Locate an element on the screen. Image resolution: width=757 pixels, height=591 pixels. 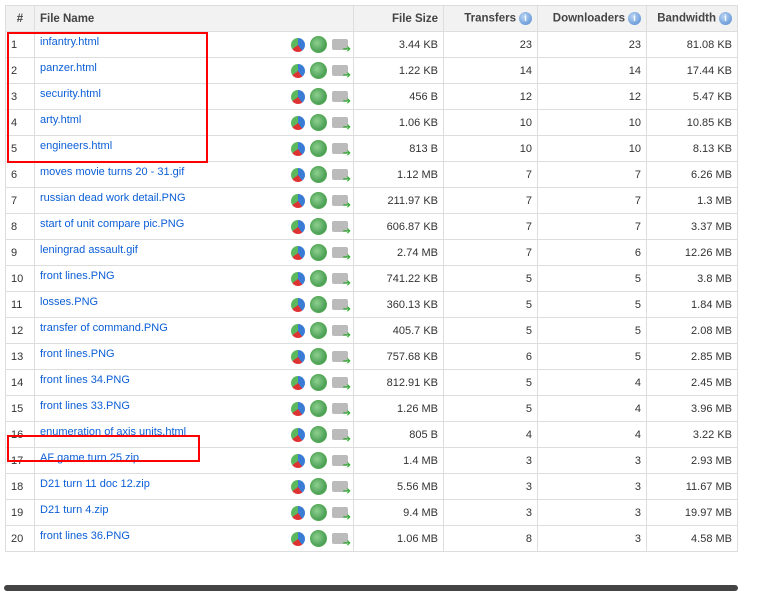
transfers: 14 is located at coordinates (490, 70).